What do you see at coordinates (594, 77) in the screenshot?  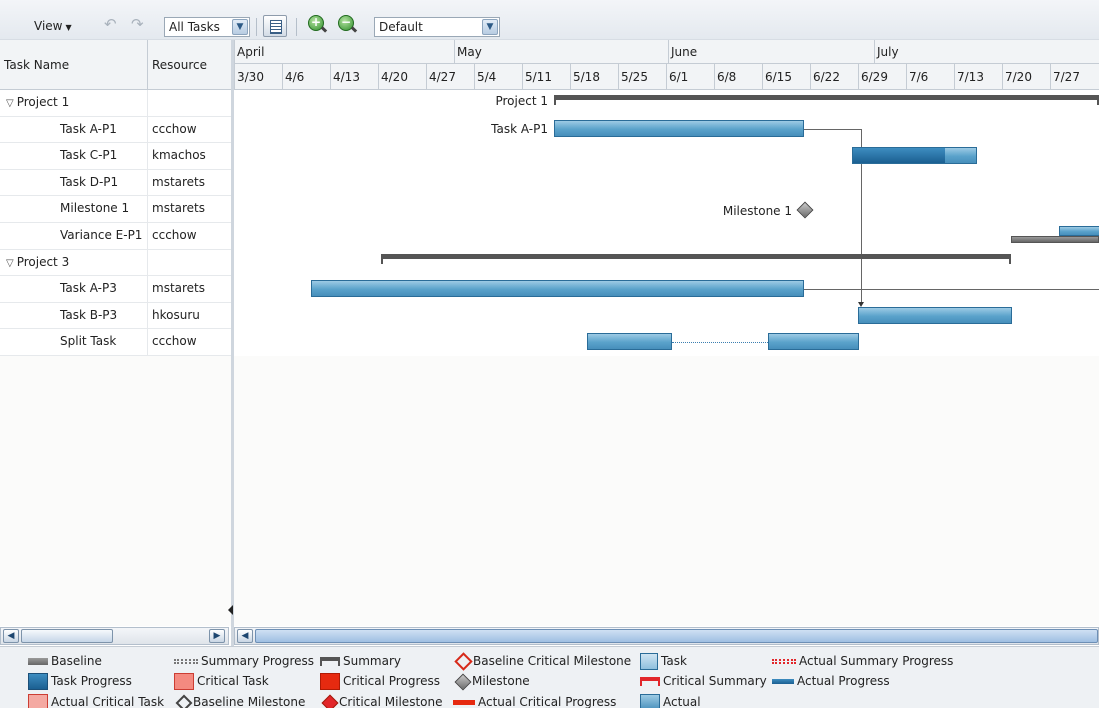 I see `week-label: 5/18` at bounding box center [594, 77].